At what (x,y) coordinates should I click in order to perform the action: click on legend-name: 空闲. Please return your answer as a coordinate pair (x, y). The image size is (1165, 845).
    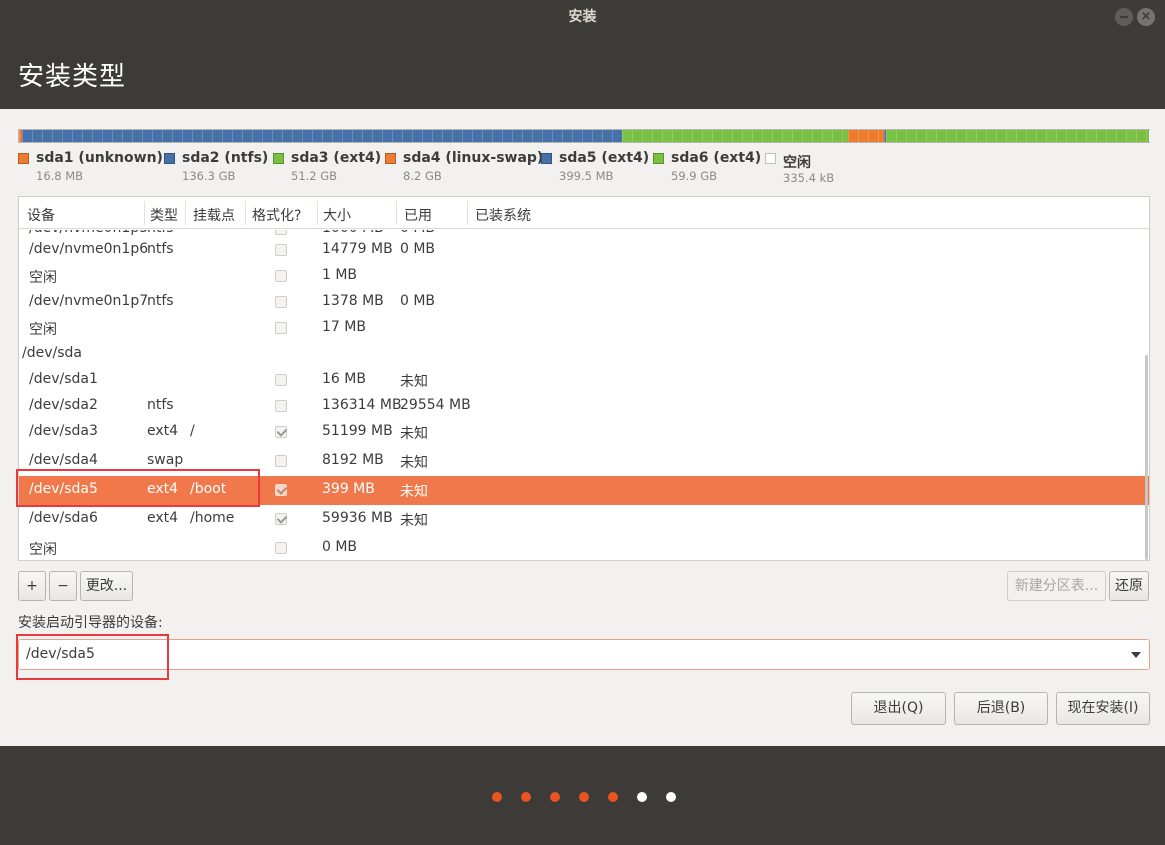
    Looking at the image, I should click on (797, 163).